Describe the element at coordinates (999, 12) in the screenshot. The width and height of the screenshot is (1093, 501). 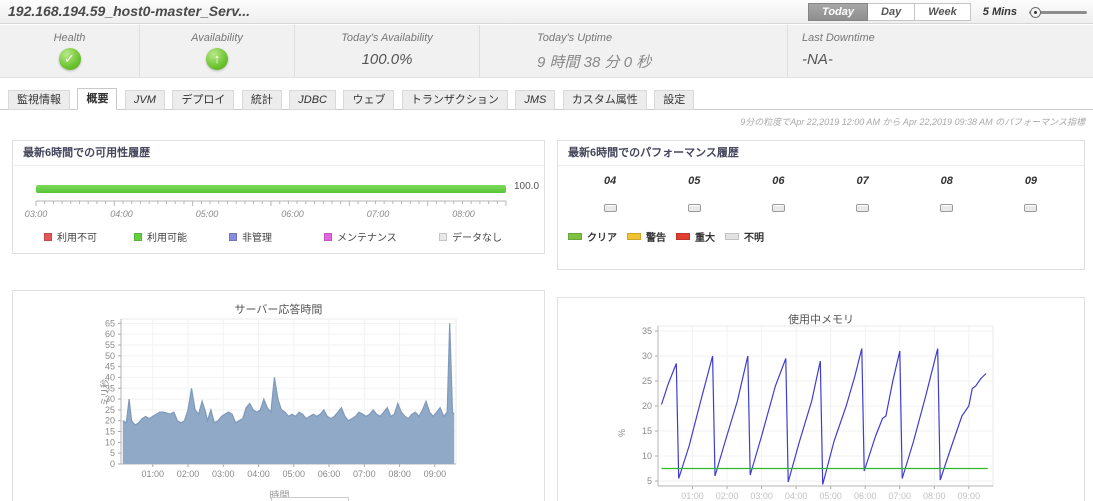
I see `refresh-interval-label: 5 Mins` at that location.